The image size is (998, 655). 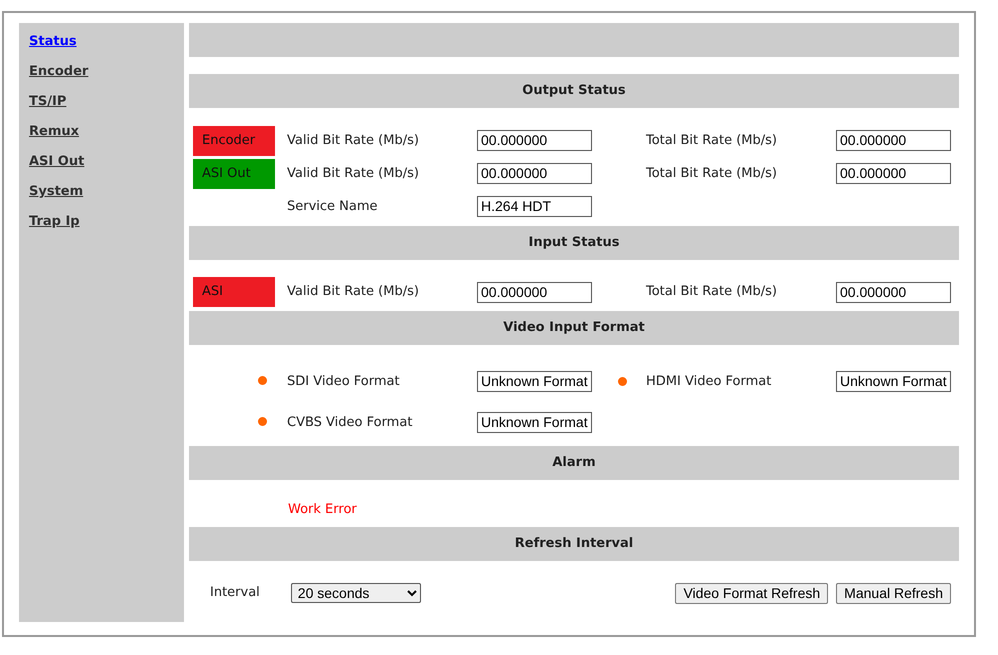 What do you see at coordinates (534, 206) in the screenshot?
I see `text-field: H.264 HDT` at bounding box center [534, 206].